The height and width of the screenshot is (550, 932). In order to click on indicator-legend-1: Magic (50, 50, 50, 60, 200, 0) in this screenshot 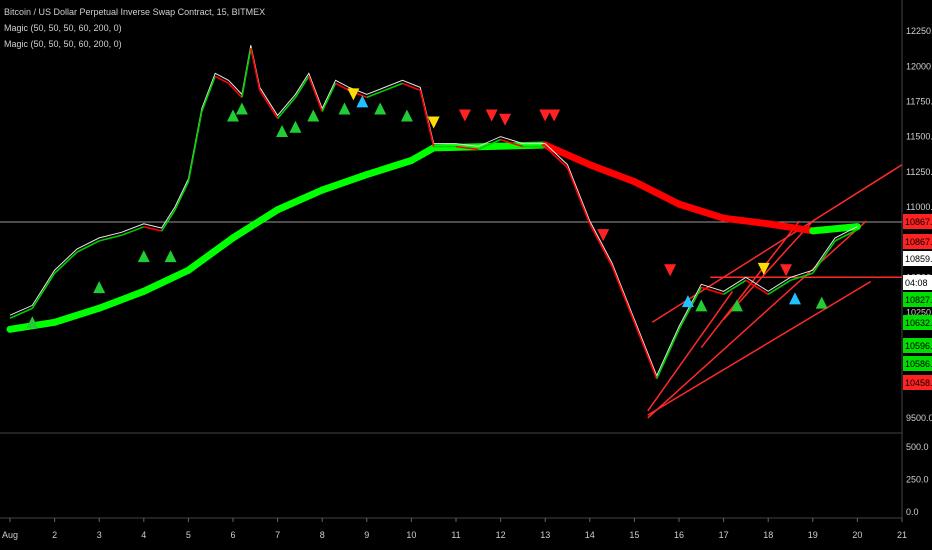, I will do `click(134, 28)`.